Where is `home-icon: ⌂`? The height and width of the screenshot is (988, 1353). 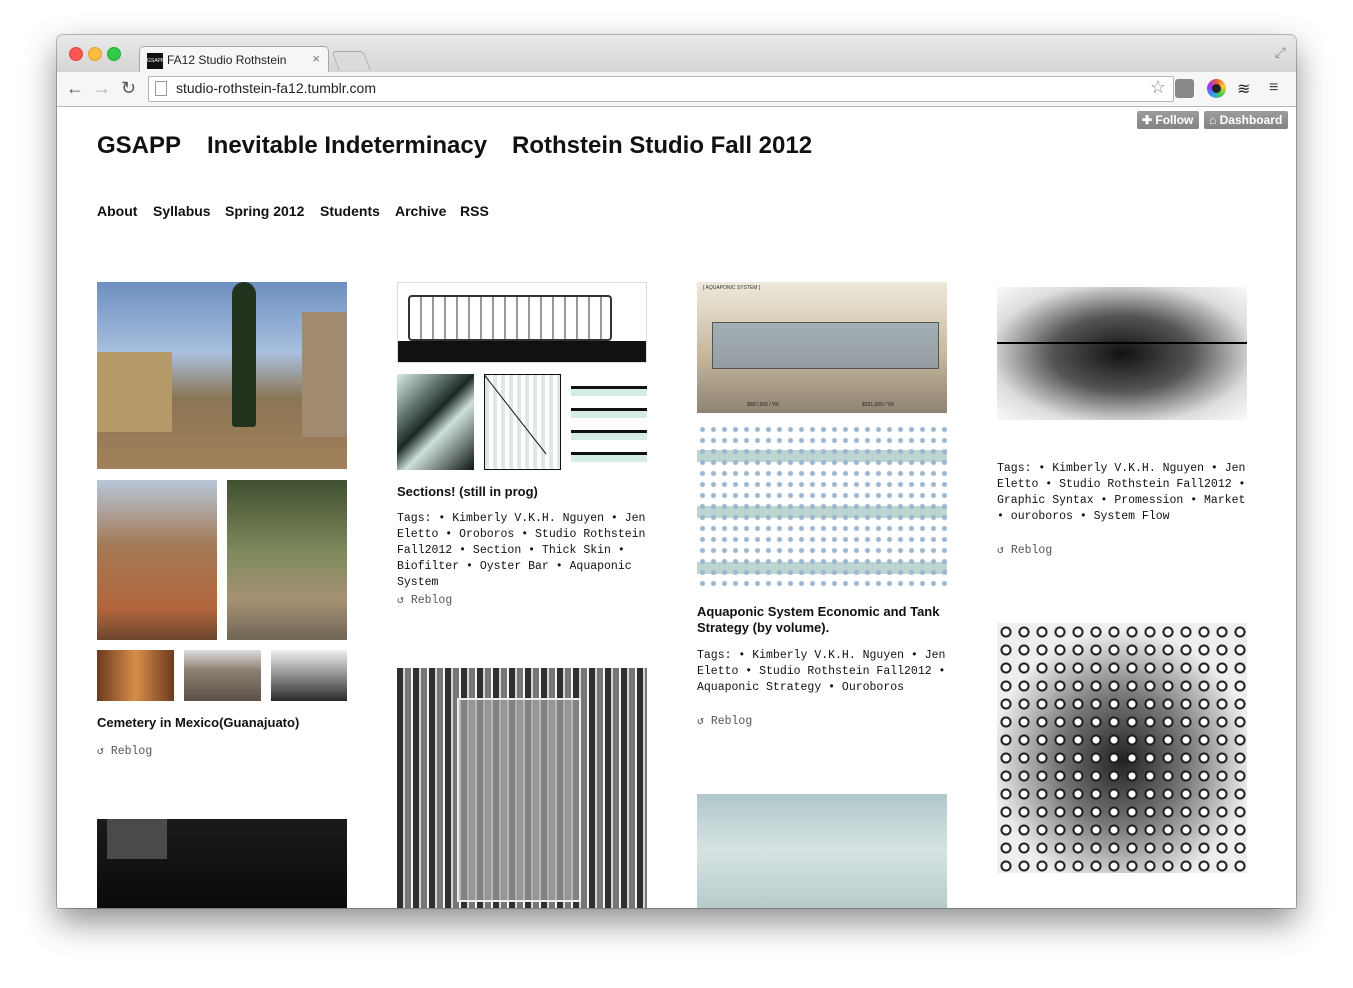
home-icon: ⌂ is located at coordinates (1214, 120).